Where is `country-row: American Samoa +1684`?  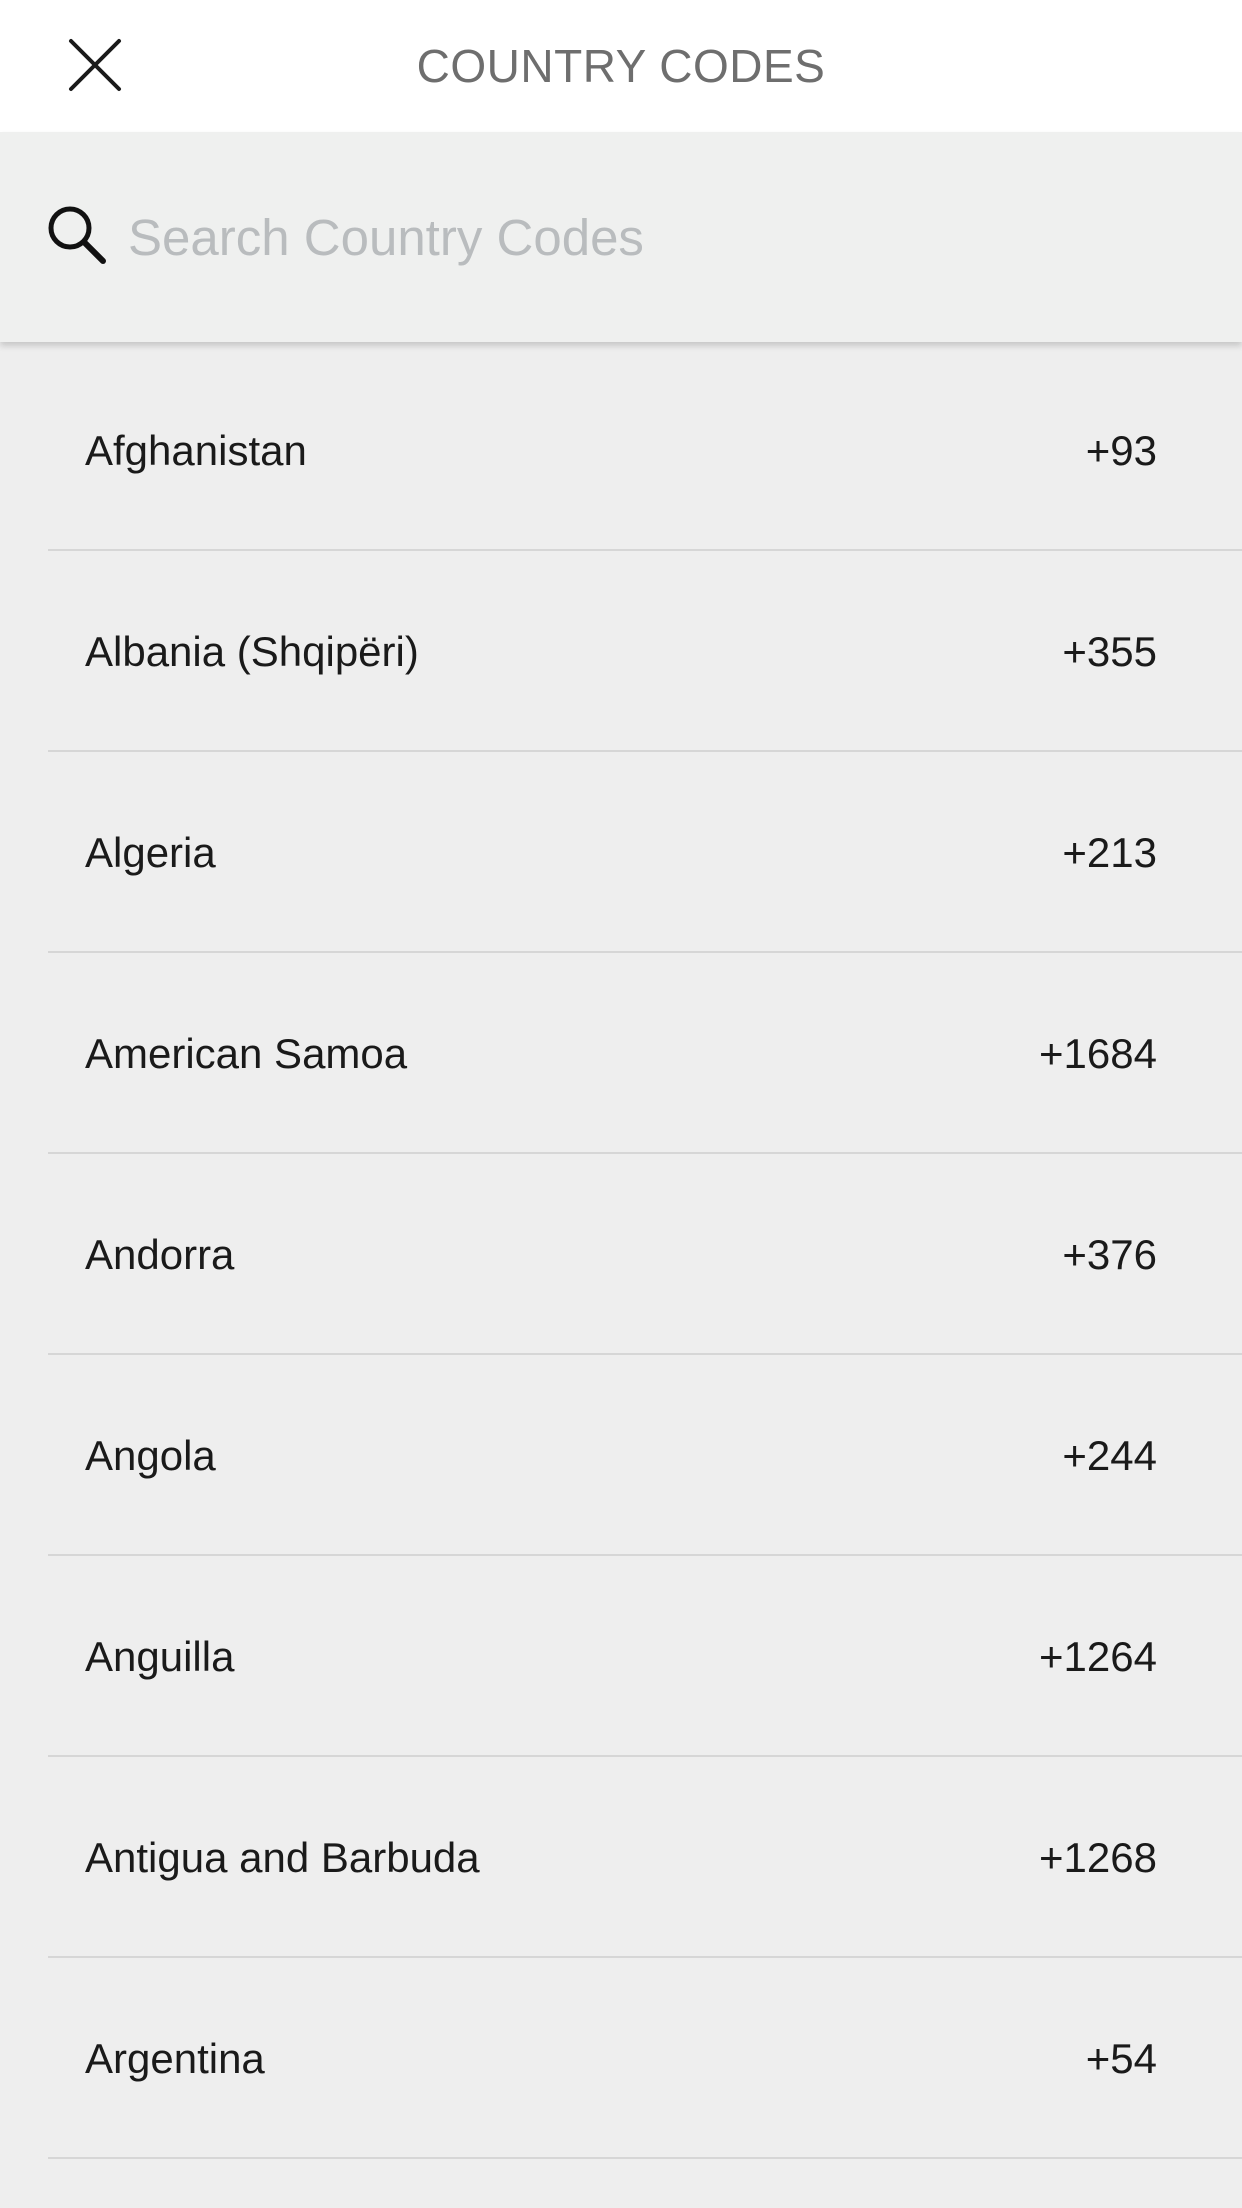 country-row: American Samoa +1684 is located at coordinates (621, 1053).